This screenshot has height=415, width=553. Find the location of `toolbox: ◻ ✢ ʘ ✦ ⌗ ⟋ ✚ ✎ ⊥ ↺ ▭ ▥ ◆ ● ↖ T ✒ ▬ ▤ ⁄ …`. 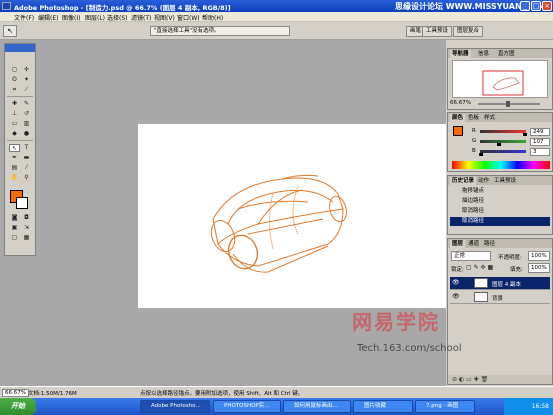

toolbox: ◻ ✢ ʘ ✦ ⌗ ⟋ ✚ ✎ ⊥ ↺ ▭ ▥ ◆ ● ↖ T ✒ ▬ ▤ ⁄ … is located at coordinates (20, 149).